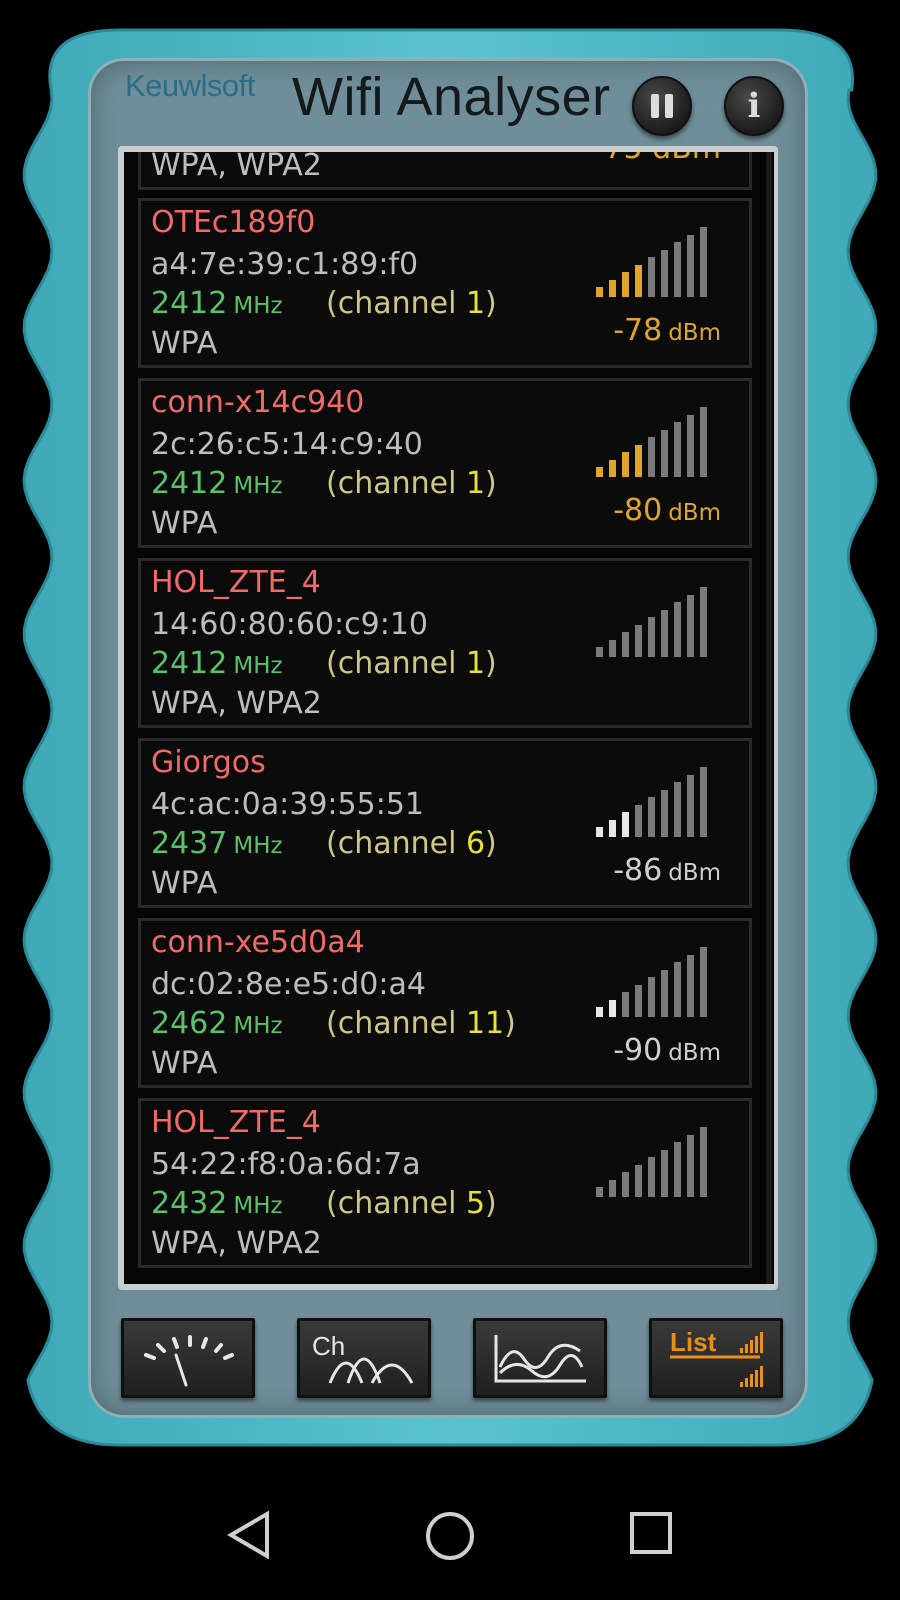  Describe the element at coordinates (638, 330) in the screenshot. I see `dbm-value: -78` at that location.